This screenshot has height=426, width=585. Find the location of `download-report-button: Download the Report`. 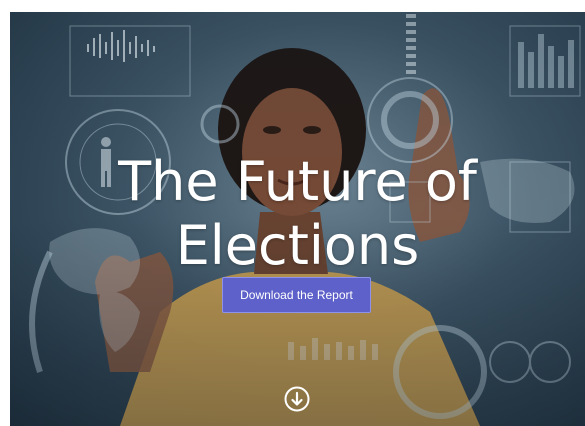

download-report-button: Download the Report is located at coordinates (296, 295).